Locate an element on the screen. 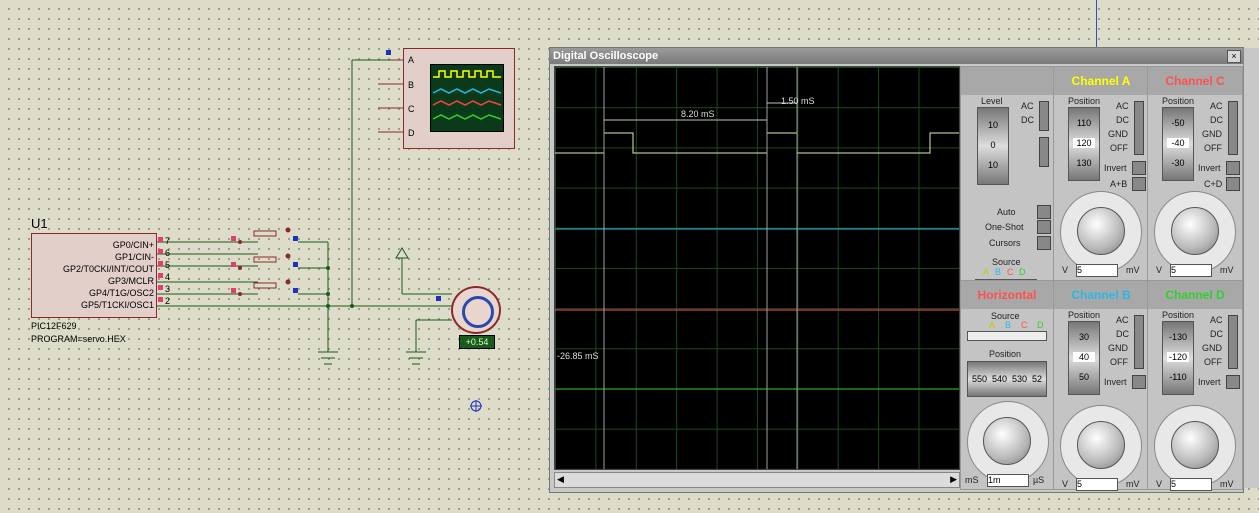 The width and height of the screenshot is (1259, 513). horizontal-position-wheel: 550 540 530 52 is located at coordinates (1007, 379).